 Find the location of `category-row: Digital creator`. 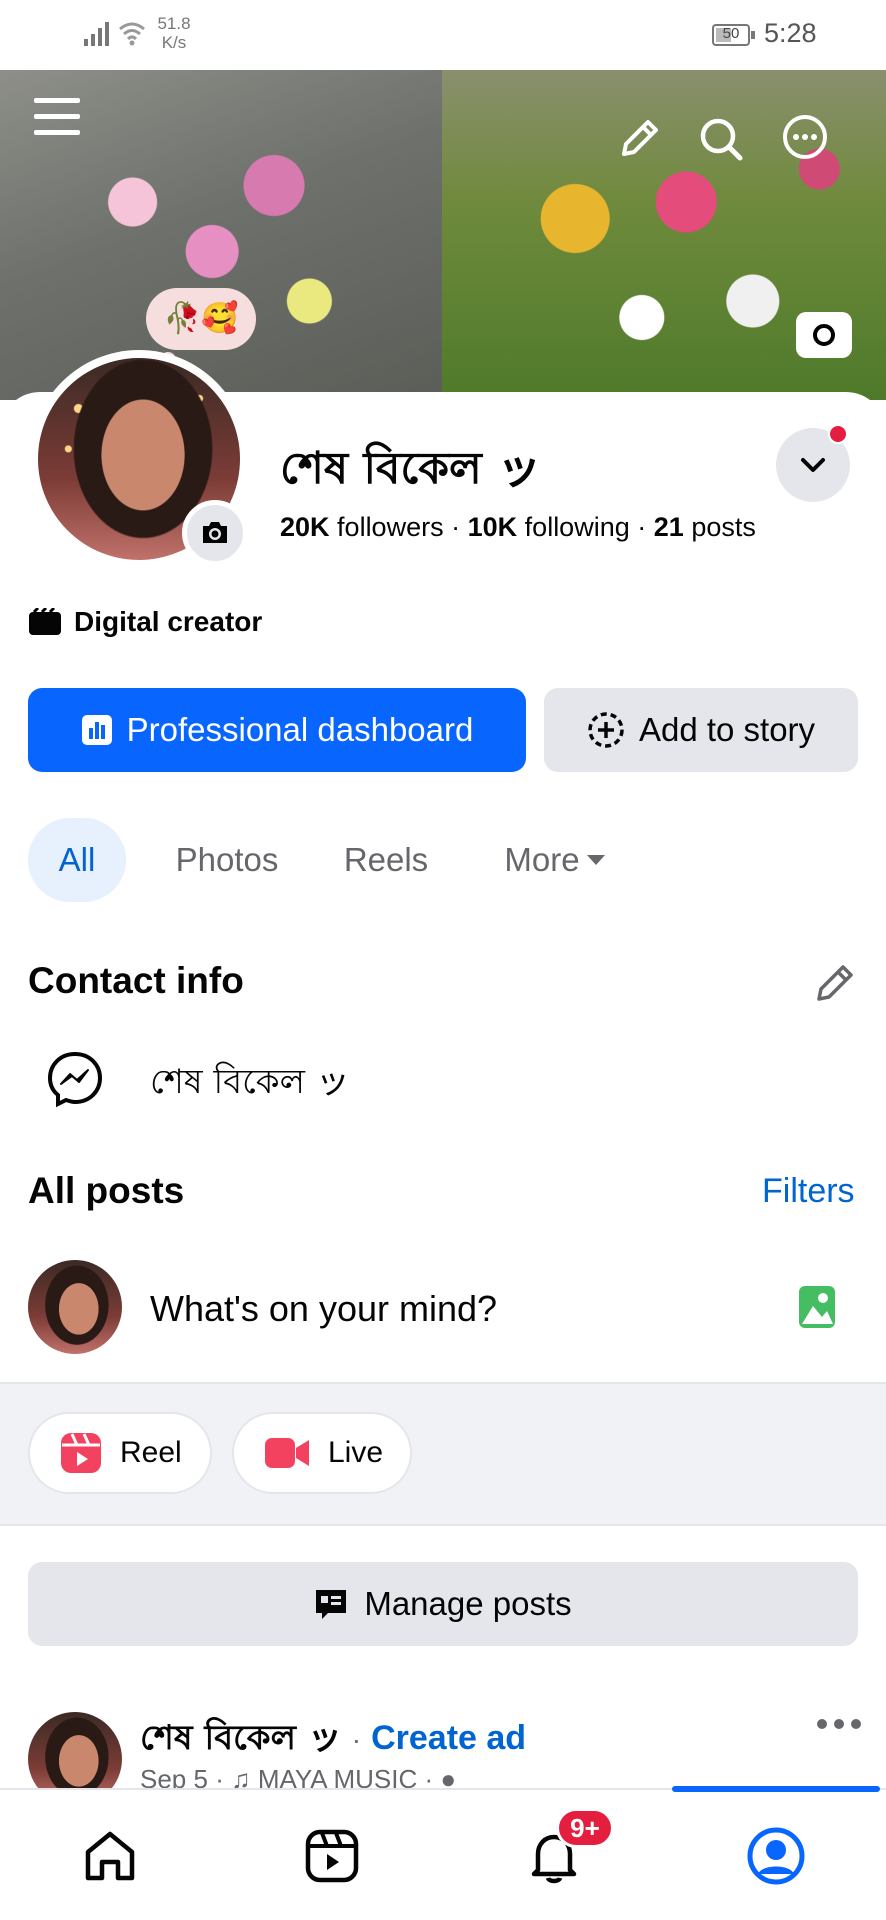

category-row: Digital creator is located at coordinates (145, 622).